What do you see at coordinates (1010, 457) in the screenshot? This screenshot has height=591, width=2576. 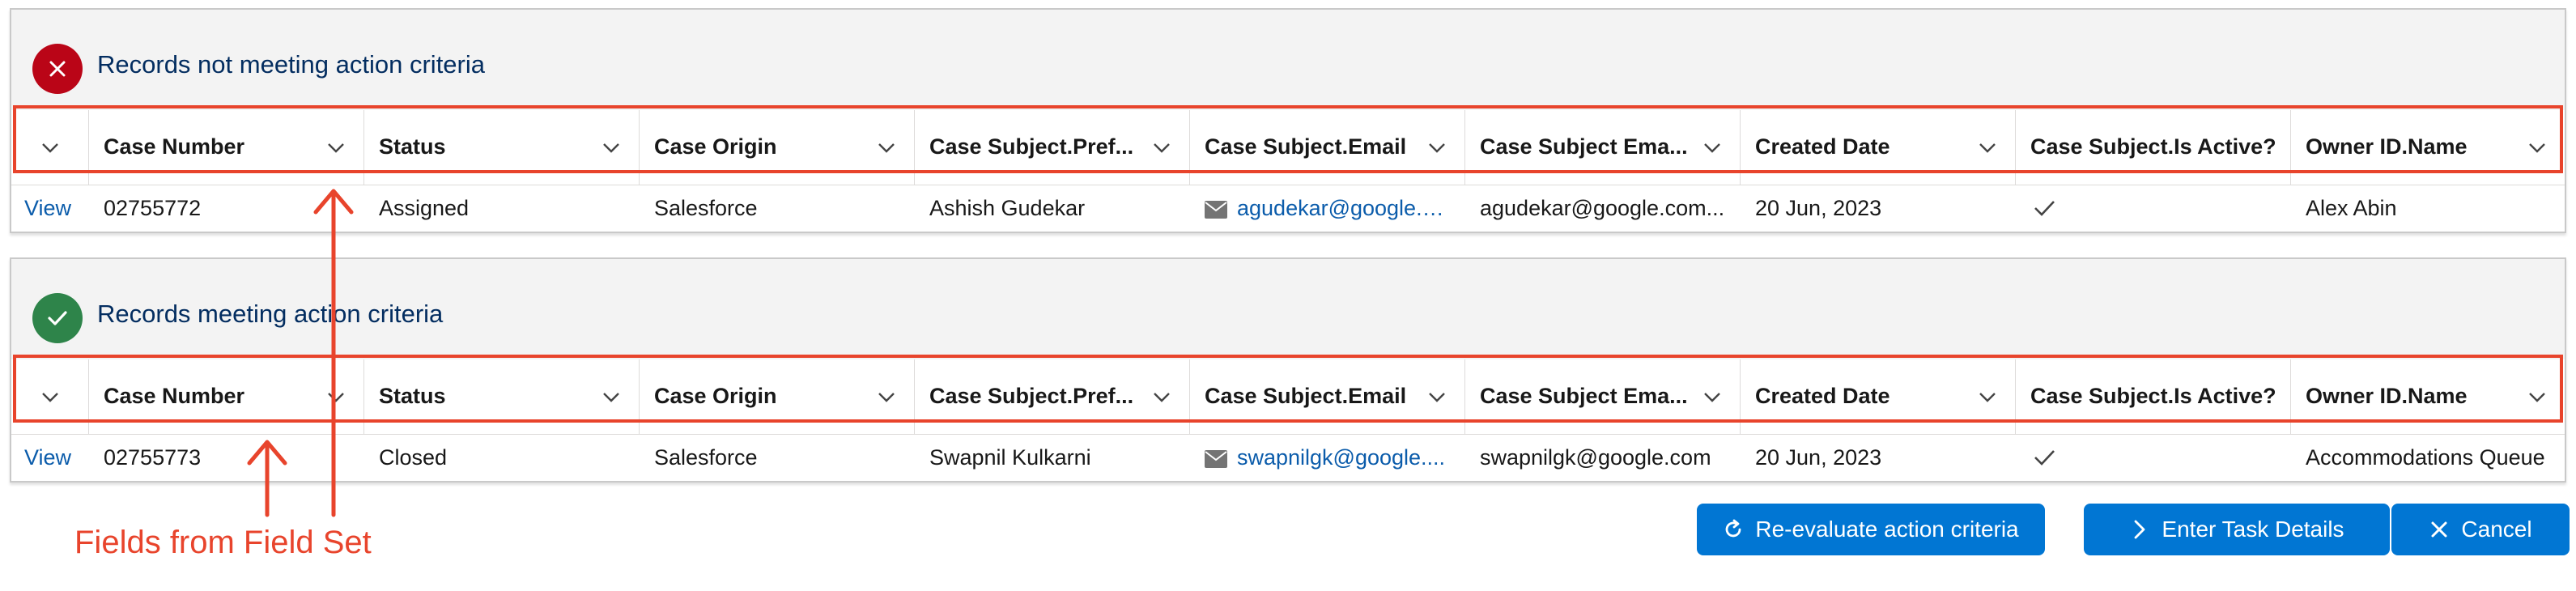 I see `pref-cell: Swapnil Kulkarni` at bounding box center [1010, 457].